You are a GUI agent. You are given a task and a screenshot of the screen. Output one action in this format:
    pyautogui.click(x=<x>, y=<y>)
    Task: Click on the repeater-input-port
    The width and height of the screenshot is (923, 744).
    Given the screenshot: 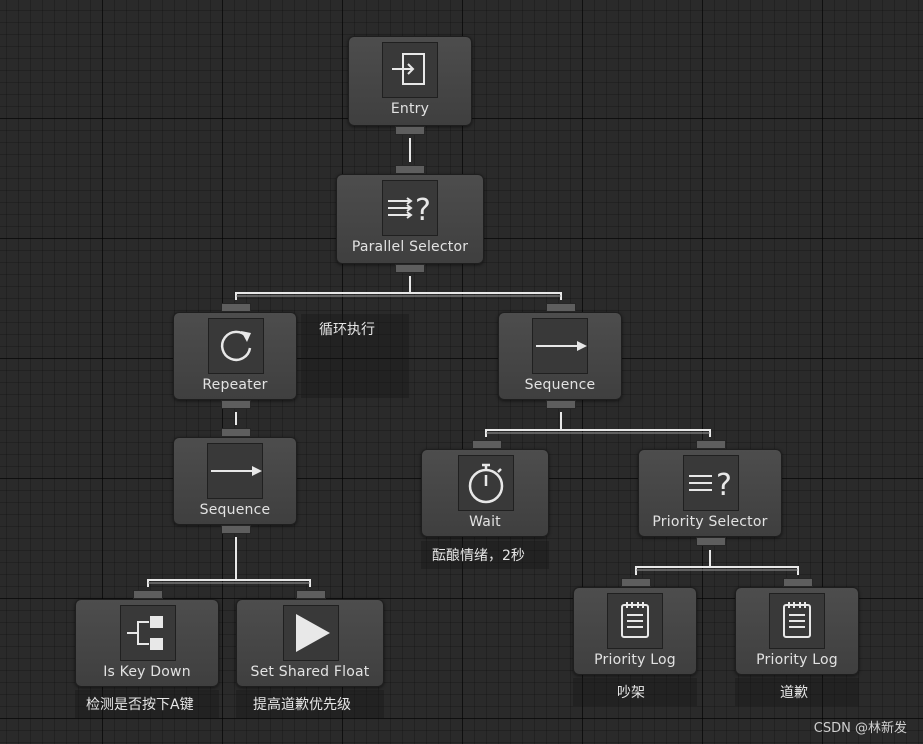 What is the action you would take?
    pyautogui.click(x=236, y=307)
    